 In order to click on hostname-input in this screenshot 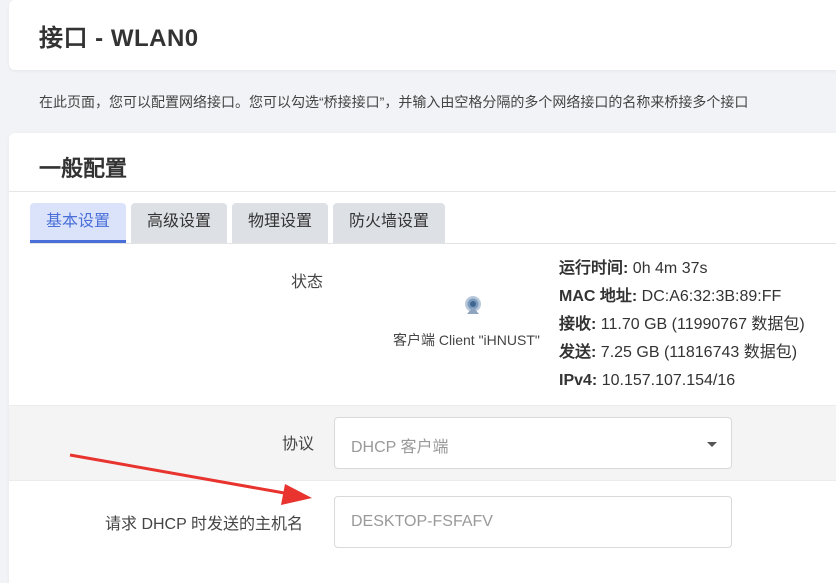, I will do `click(533, 522)`.